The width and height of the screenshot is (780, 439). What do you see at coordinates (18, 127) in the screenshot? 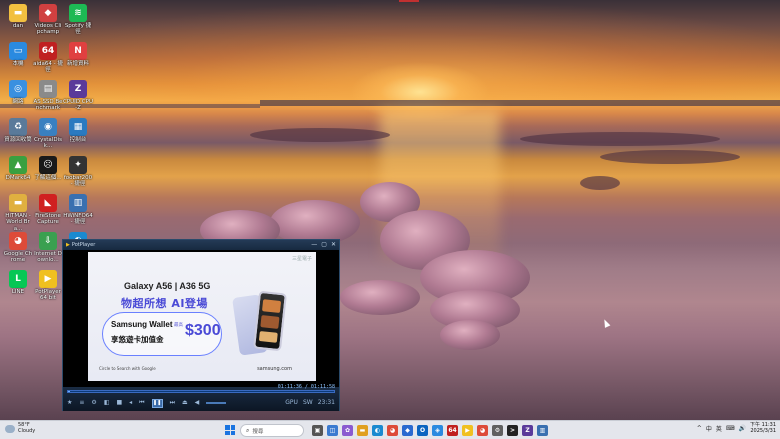
I see `recycle-bin-icon: ♻` at bounding box center [18, 127].